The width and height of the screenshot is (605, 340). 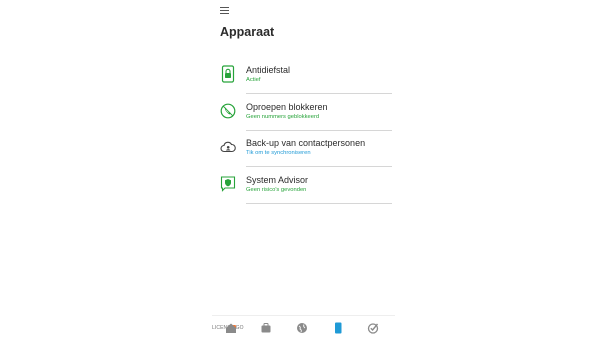 What do you see at coordinates (373, 327) in the screenshot?
I see `check-circle-icon` at bounding box center [373, 327].